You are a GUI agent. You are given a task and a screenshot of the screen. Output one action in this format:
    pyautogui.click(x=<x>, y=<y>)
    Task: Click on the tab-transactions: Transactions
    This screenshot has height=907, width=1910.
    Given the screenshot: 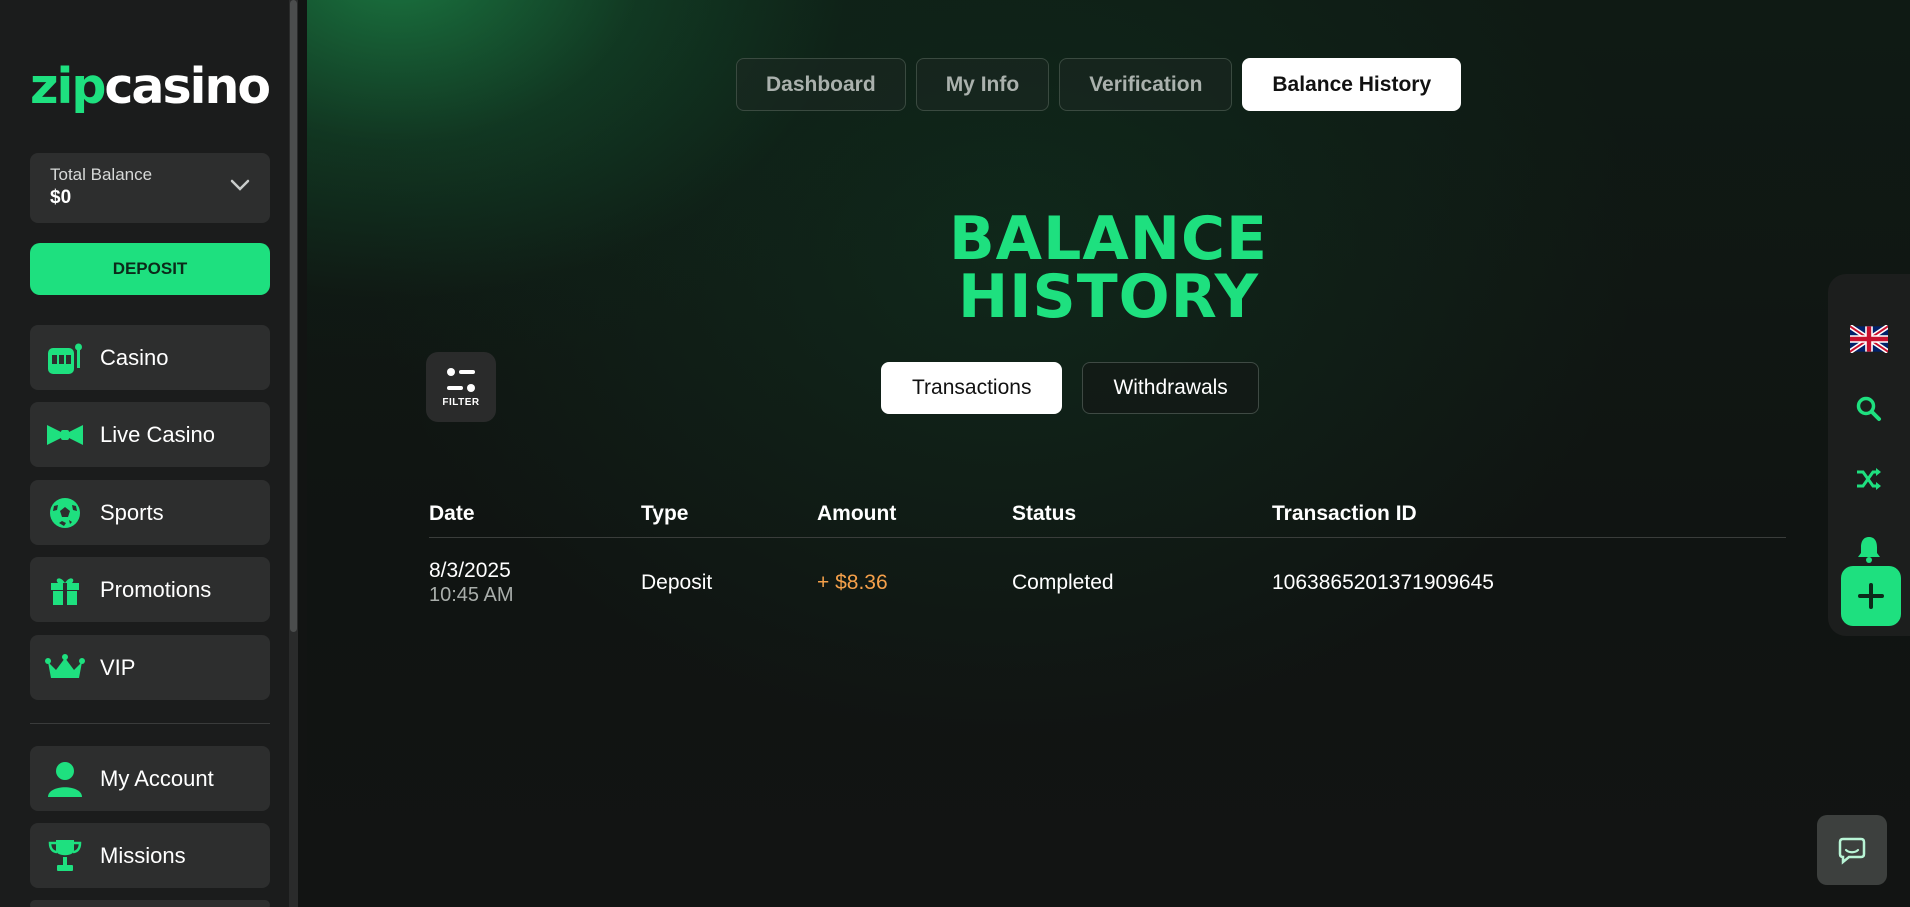 What is the action you would take?
    pyautogui.click(x=972, y=388)
    